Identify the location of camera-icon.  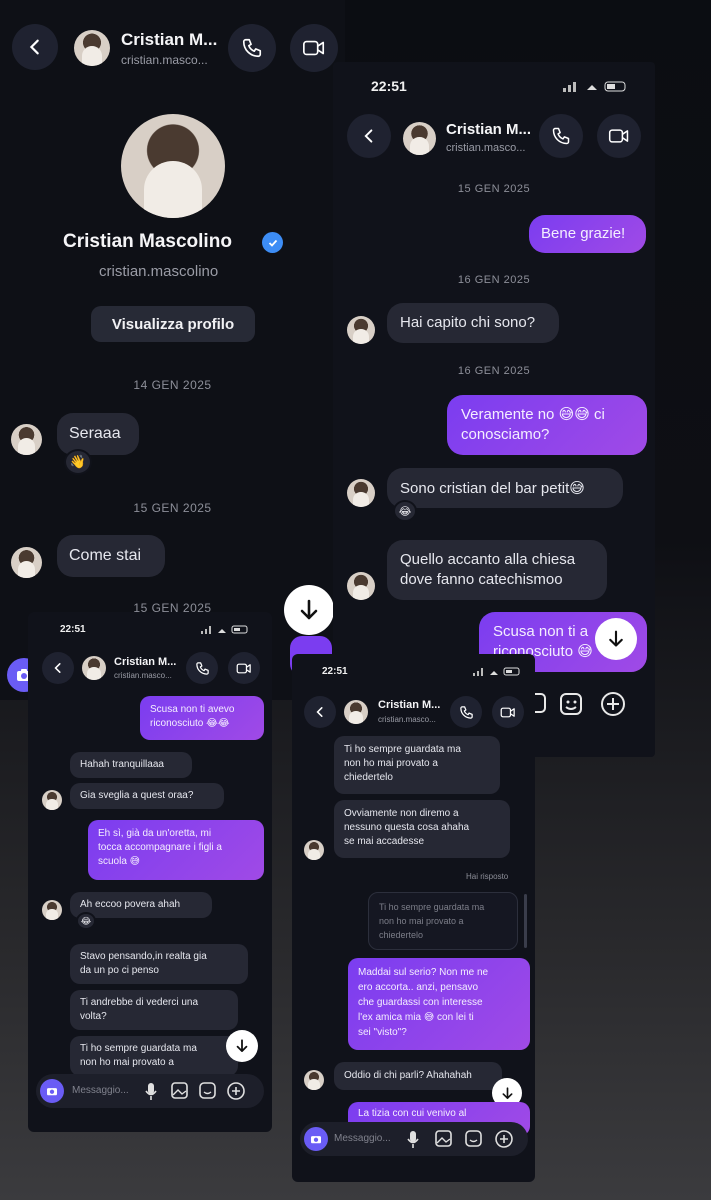
(52, 1092).